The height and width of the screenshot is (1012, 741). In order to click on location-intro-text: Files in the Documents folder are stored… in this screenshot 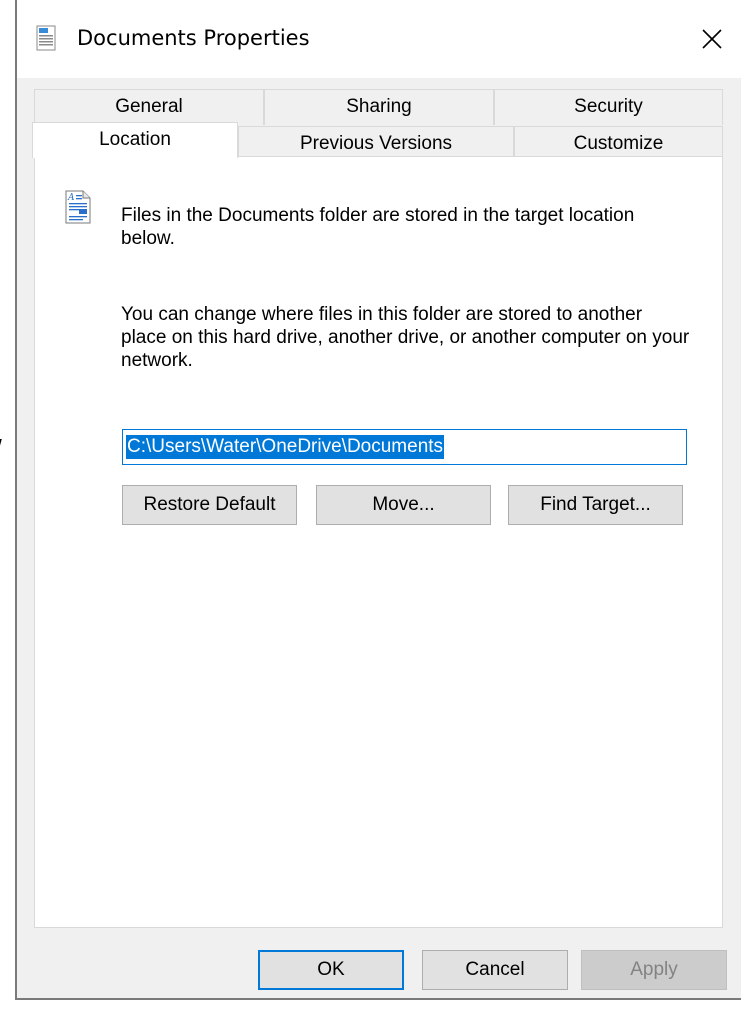, I will do `click(378, 227)`.